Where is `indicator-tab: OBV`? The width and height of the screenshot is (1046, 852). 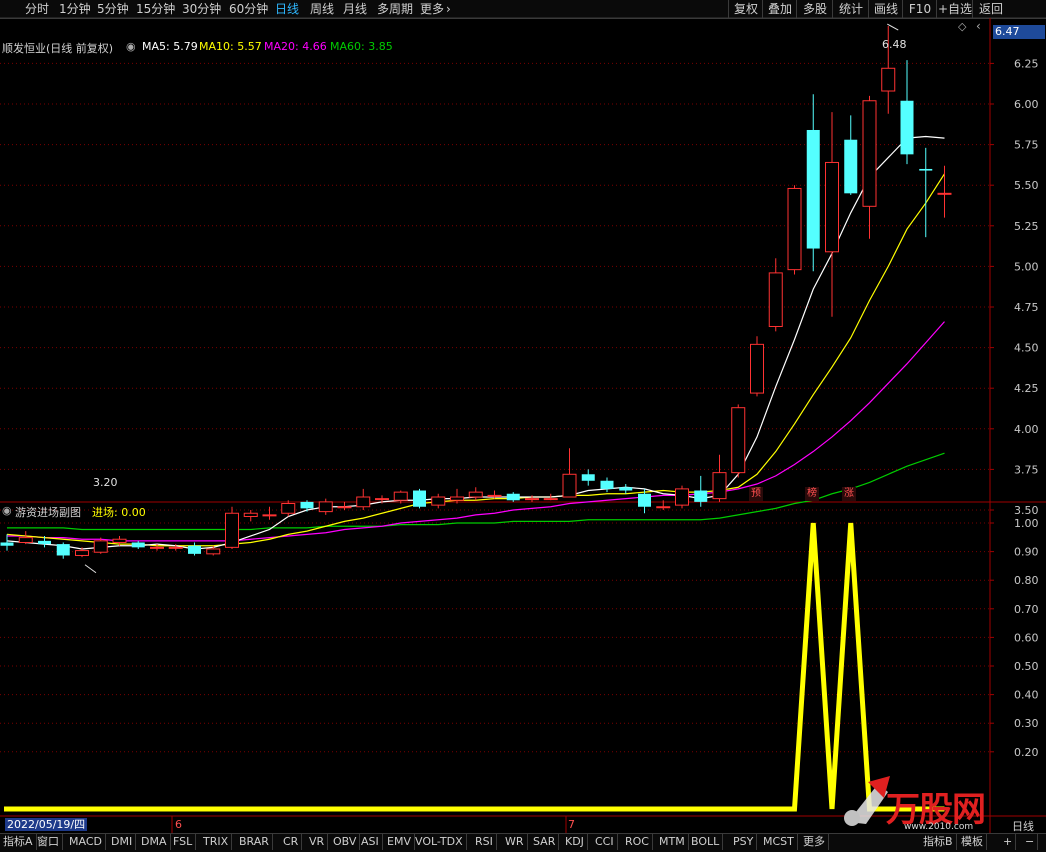
indicator-tab: OBV is located at coordinates (345, 842).